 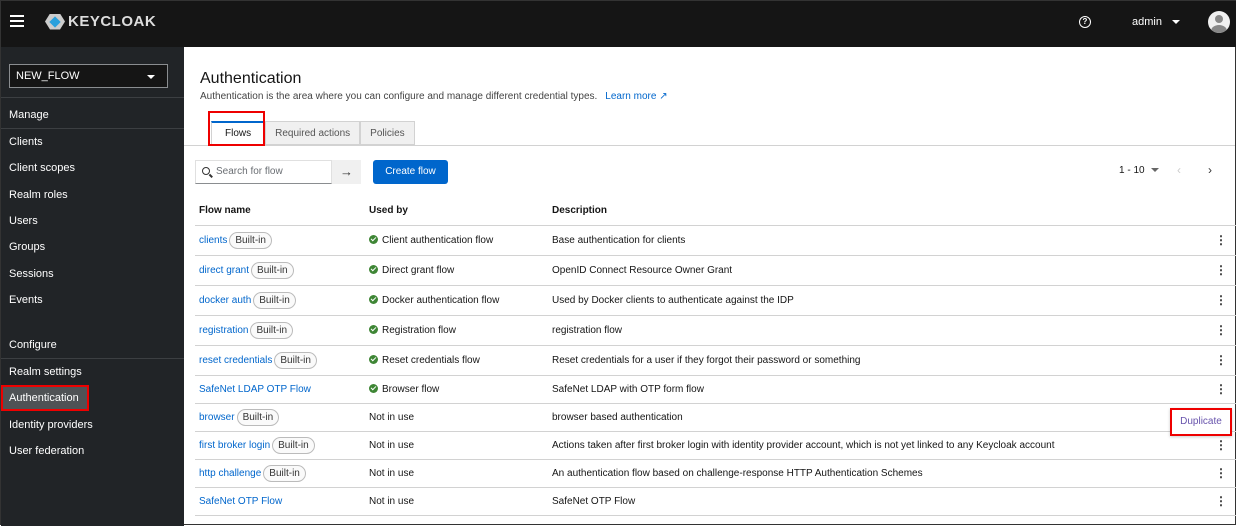 I want to click on column-actions, so click(x=1216, y=211).